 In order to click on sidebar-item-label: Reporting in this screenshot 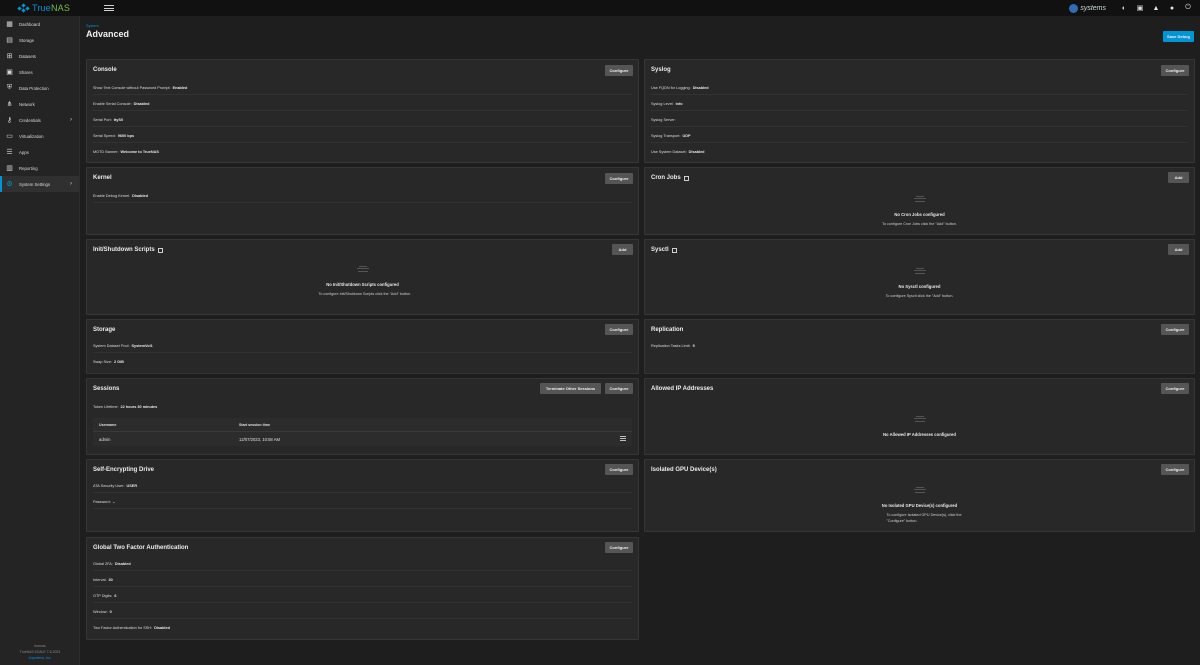, I will do `click(28, 168)`.